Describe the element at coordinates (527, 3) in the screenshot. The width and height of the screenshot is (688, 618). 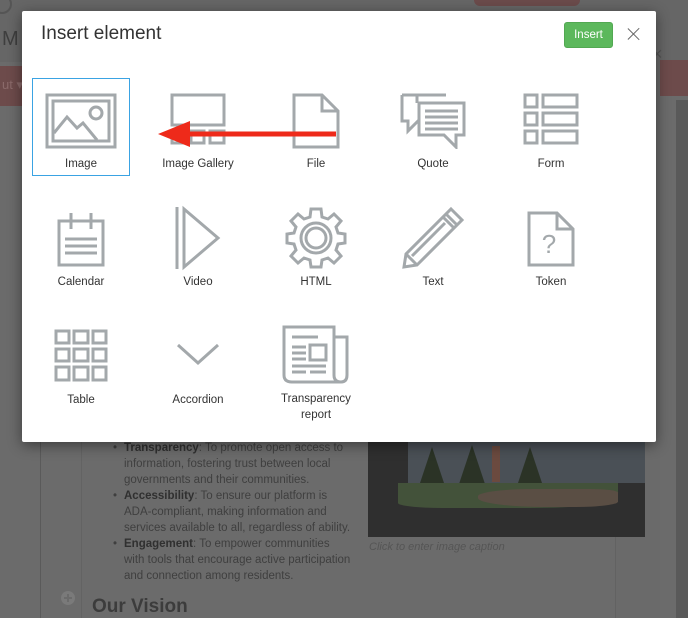
I see `header-button` at that location.